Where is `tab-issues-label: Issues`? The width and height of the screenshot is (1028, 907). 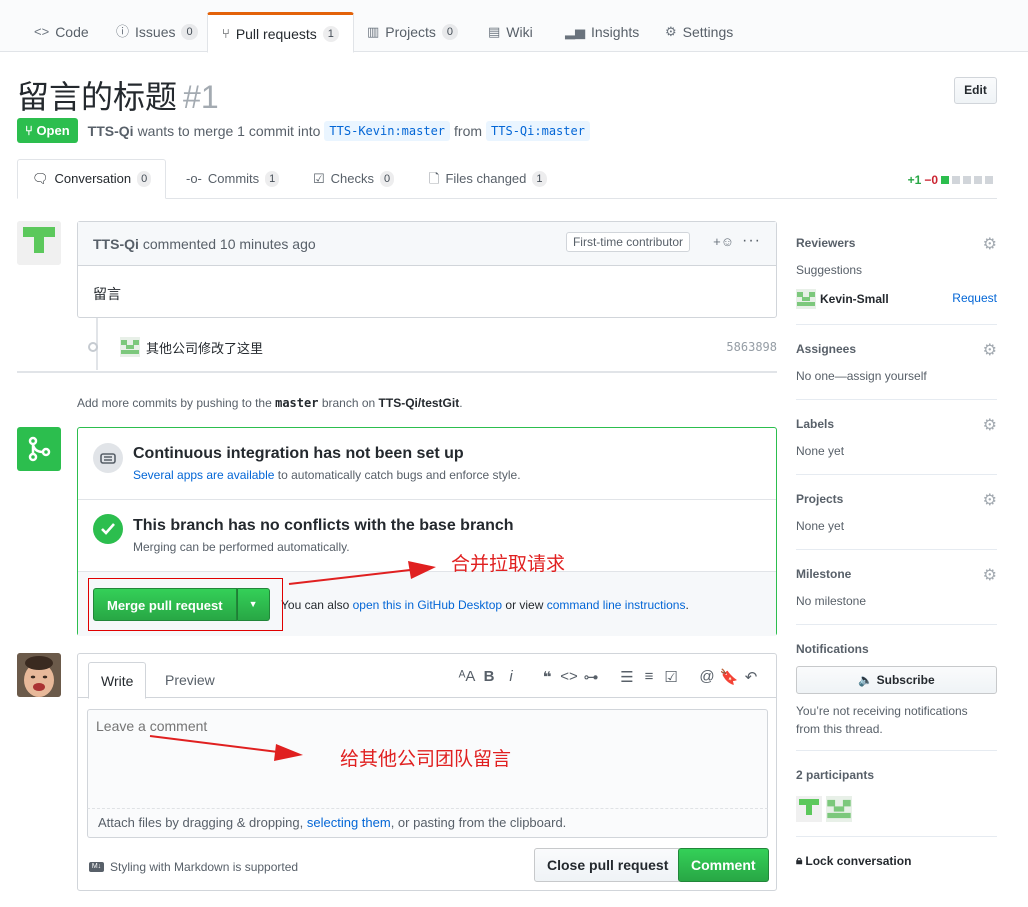 tab-issues-label: Issues is located at coordinates (155, 32).